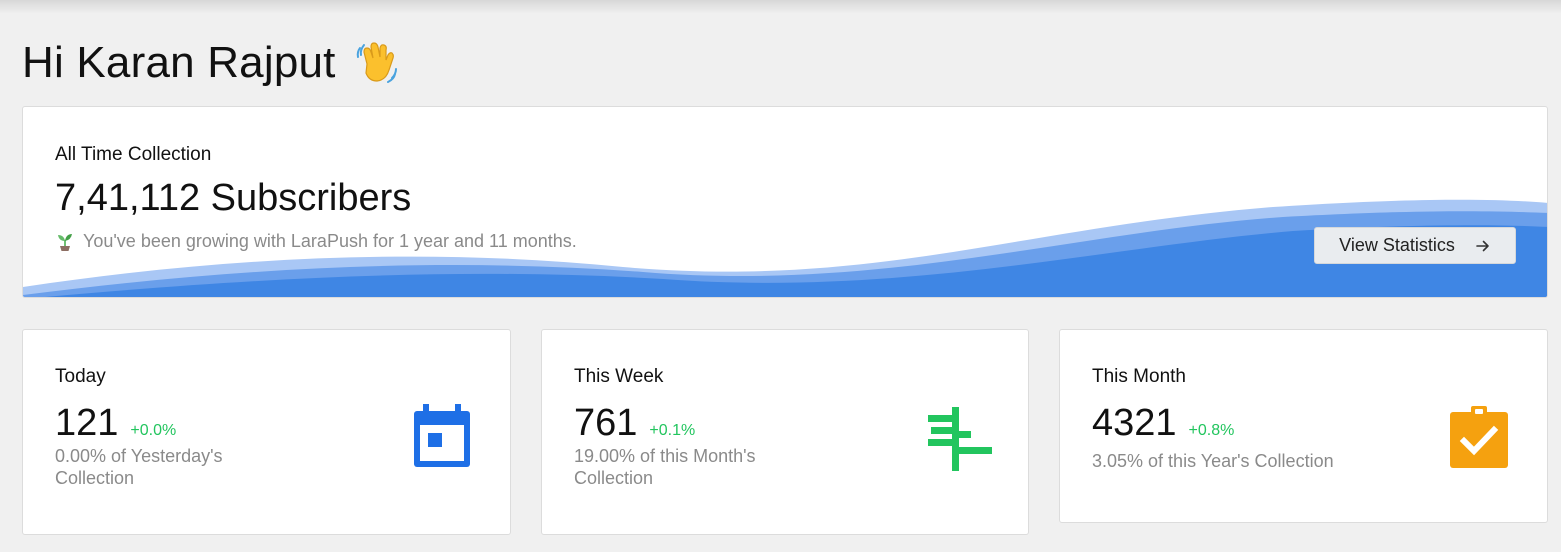 The width and height of the screenshot is (1561, 552). Describe the element at coordinates (442, 435) in the screenshot. I see `calendar-icon` at that location.